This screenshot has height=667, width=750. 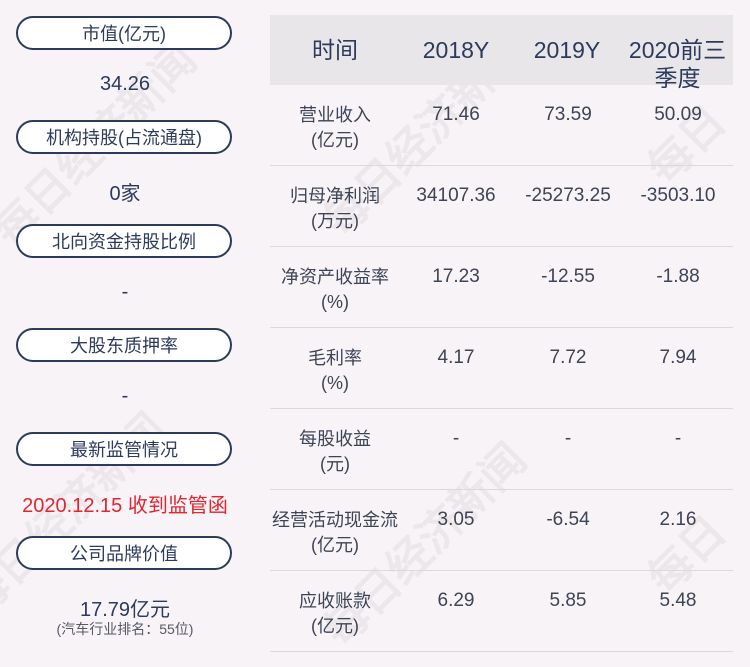 I want to click on cell-2018: 6.29, so click(x=456, y=600).